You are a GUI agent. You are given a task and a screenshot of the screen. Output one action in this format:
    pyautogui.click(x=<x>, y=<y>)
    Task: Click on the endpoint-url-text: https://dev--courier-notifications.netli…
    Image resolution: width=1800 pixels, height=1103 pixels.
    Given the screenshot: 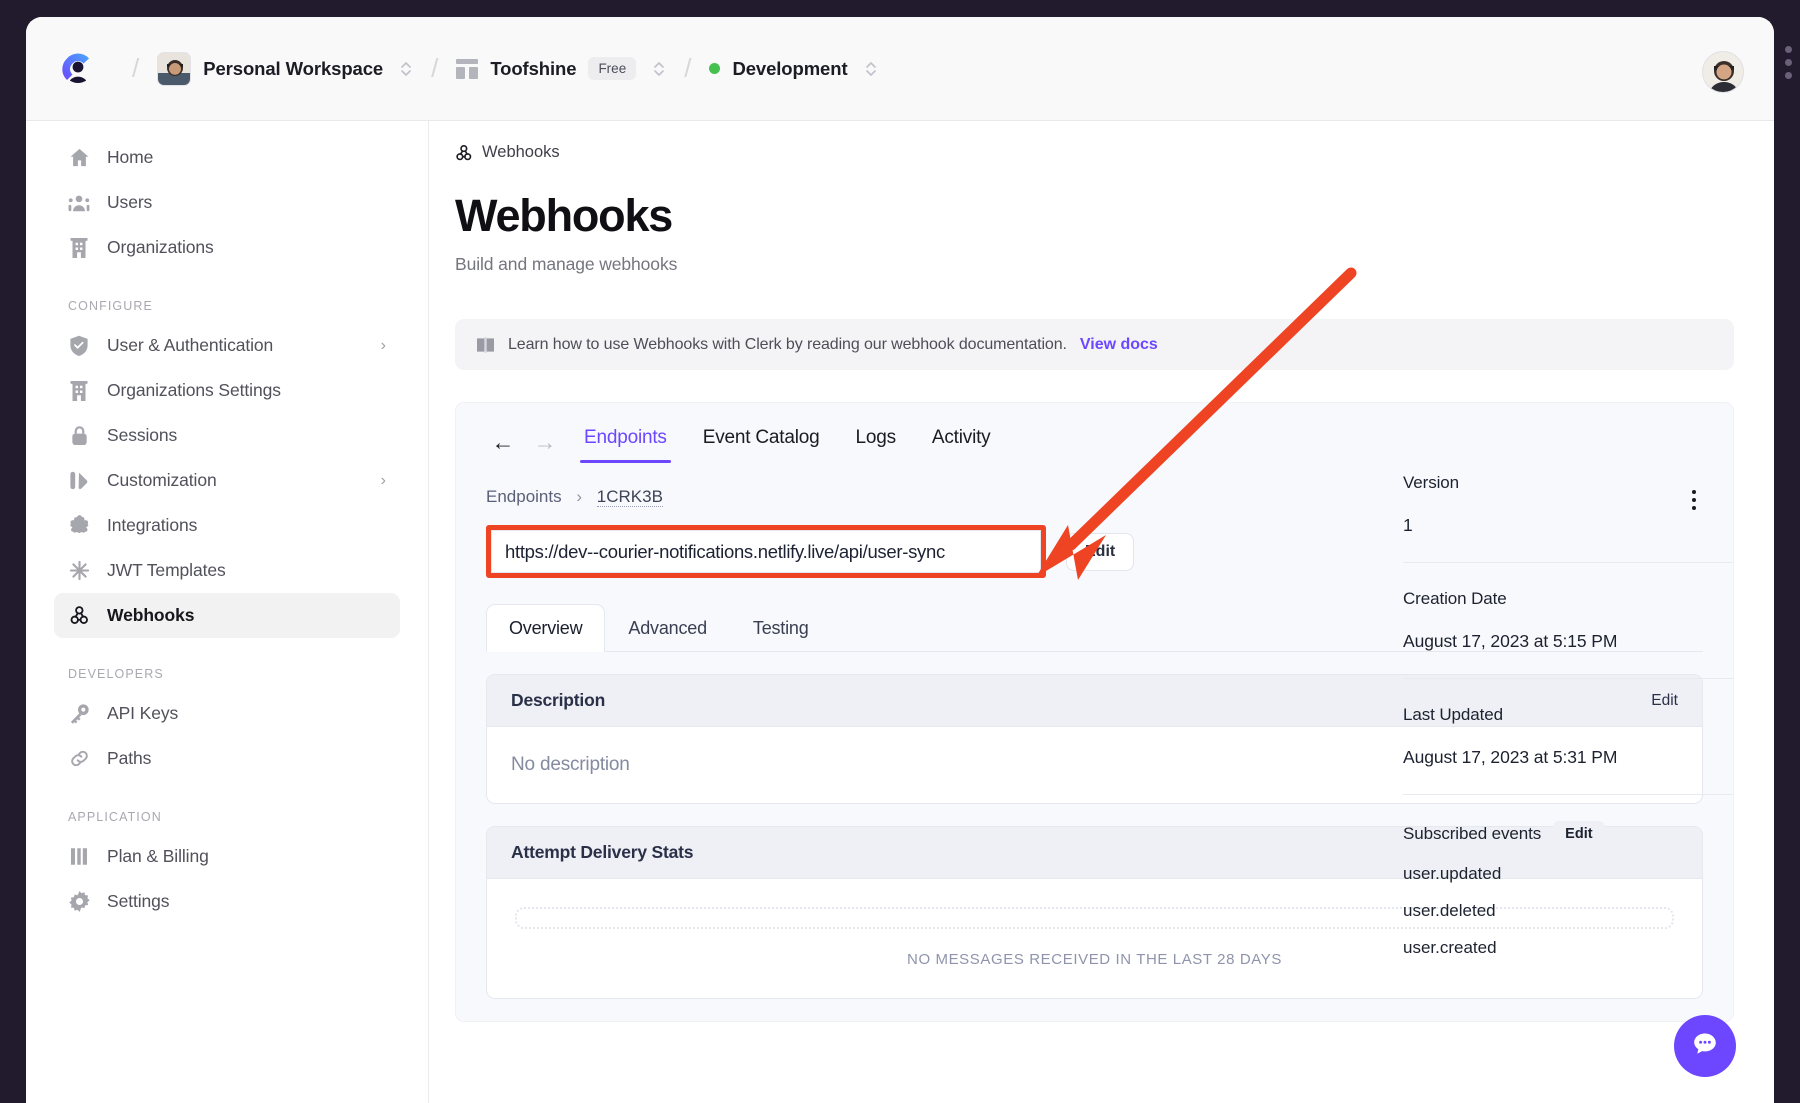 What is the action you would take?
    pyautogui.click(x=725, y=551)
    